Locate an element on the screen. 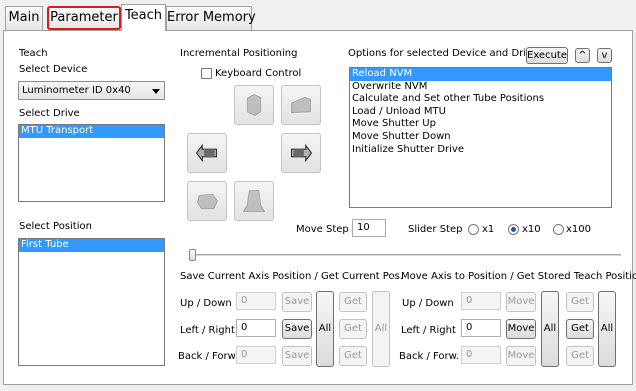  move-all-button: All is located at coordinates (550, 329).